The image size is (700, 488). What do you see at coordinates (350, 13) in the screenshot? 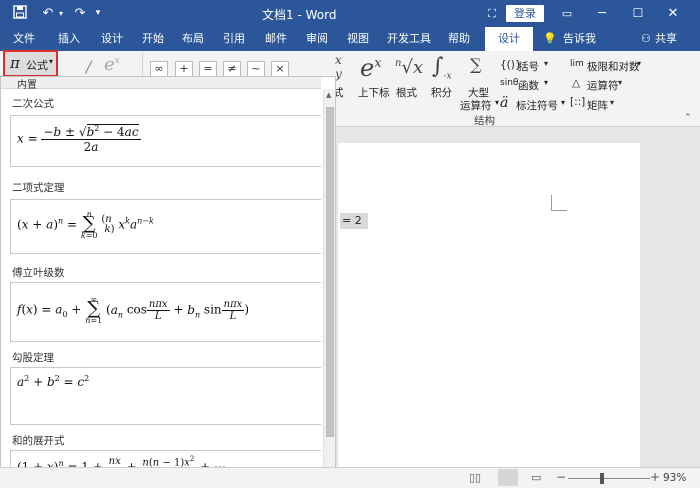
I see `title-bar: ↶ ▾ ↷ ▾ 文档1 - Word ⛶ 登录 ▭ ─ ☐ ✕` at bounding box center [350, 13].